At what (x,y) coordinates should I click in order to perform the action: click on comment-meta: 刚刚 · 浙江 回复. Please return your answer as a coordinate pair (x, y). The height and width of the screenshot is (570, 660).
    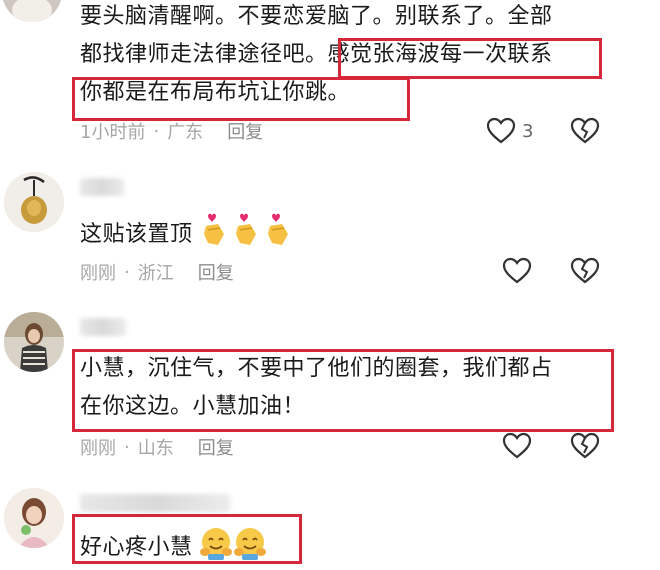
    Looking at the image, I should click on (157, 272).